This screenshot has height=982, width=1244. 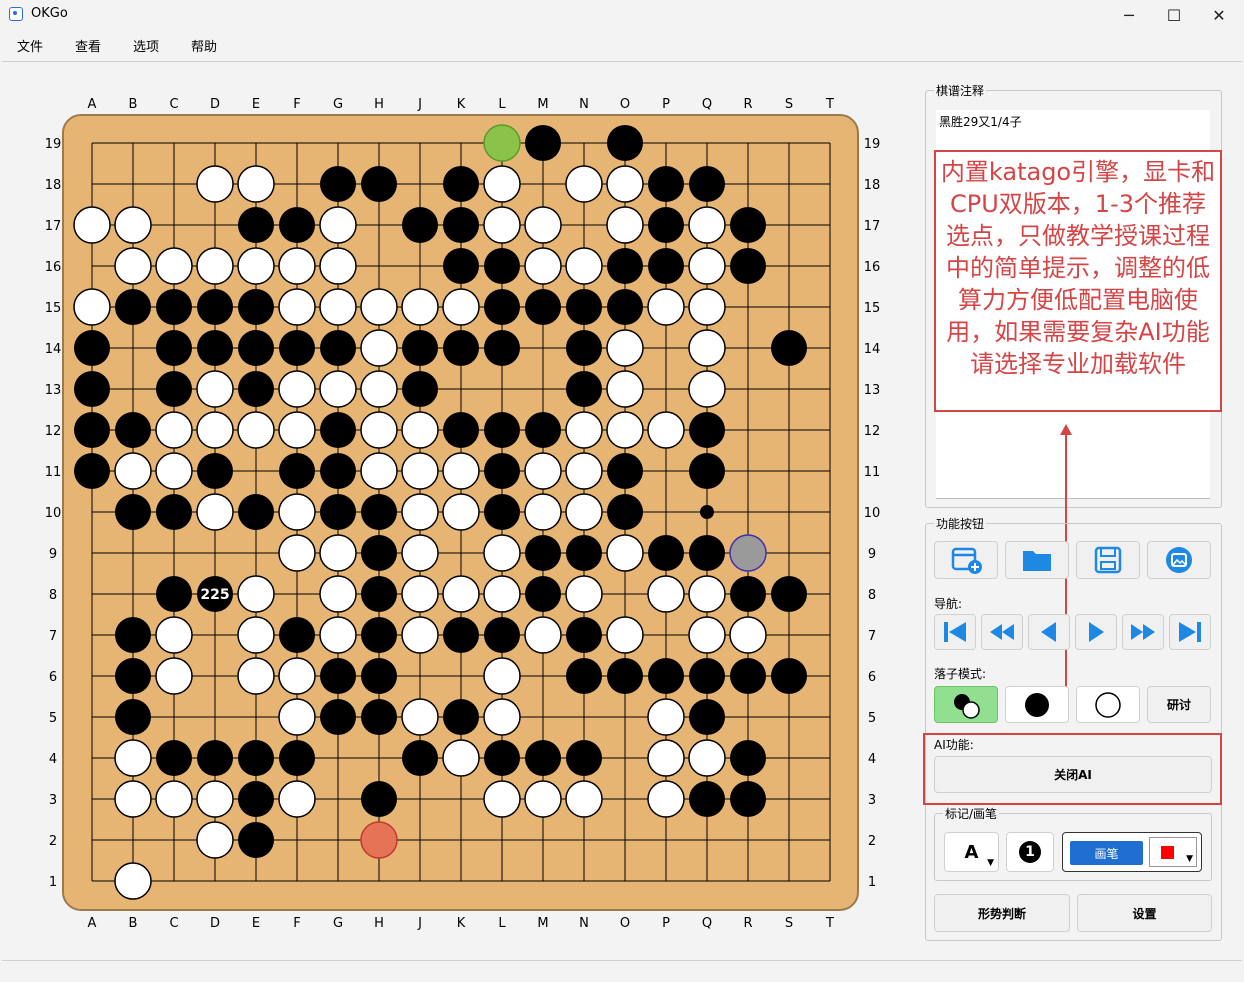 I want to click on ai-suggestion-green, so click(x=502, y=143).